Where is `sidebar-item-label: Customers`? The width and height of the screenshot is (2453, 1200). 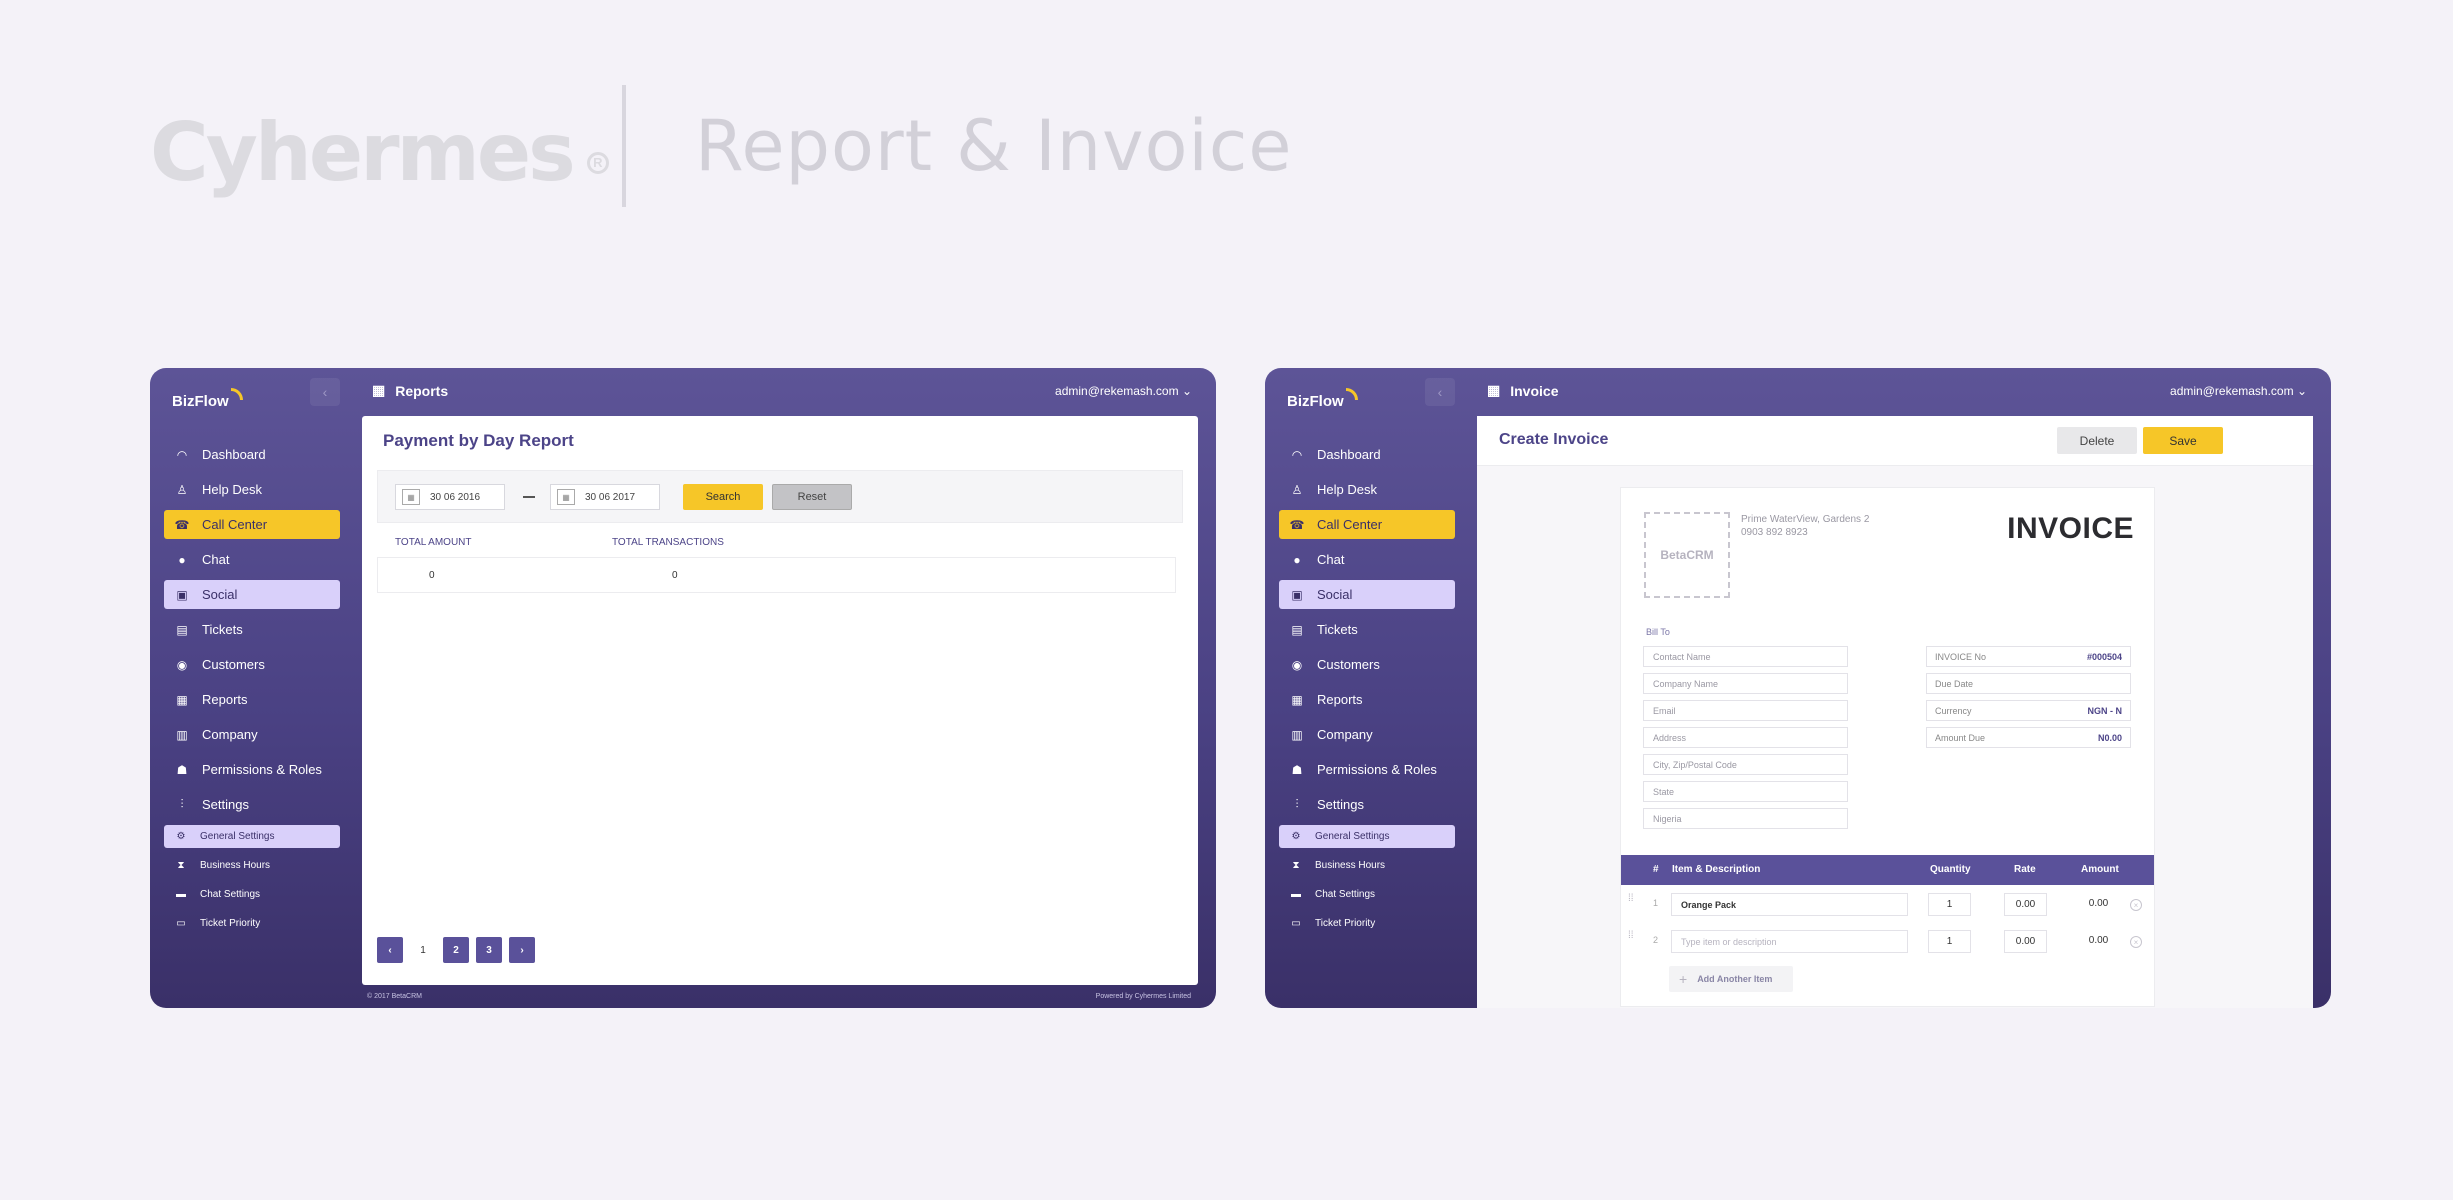 sidebar-item-label: Customers is located at coordinates (1348, 664).